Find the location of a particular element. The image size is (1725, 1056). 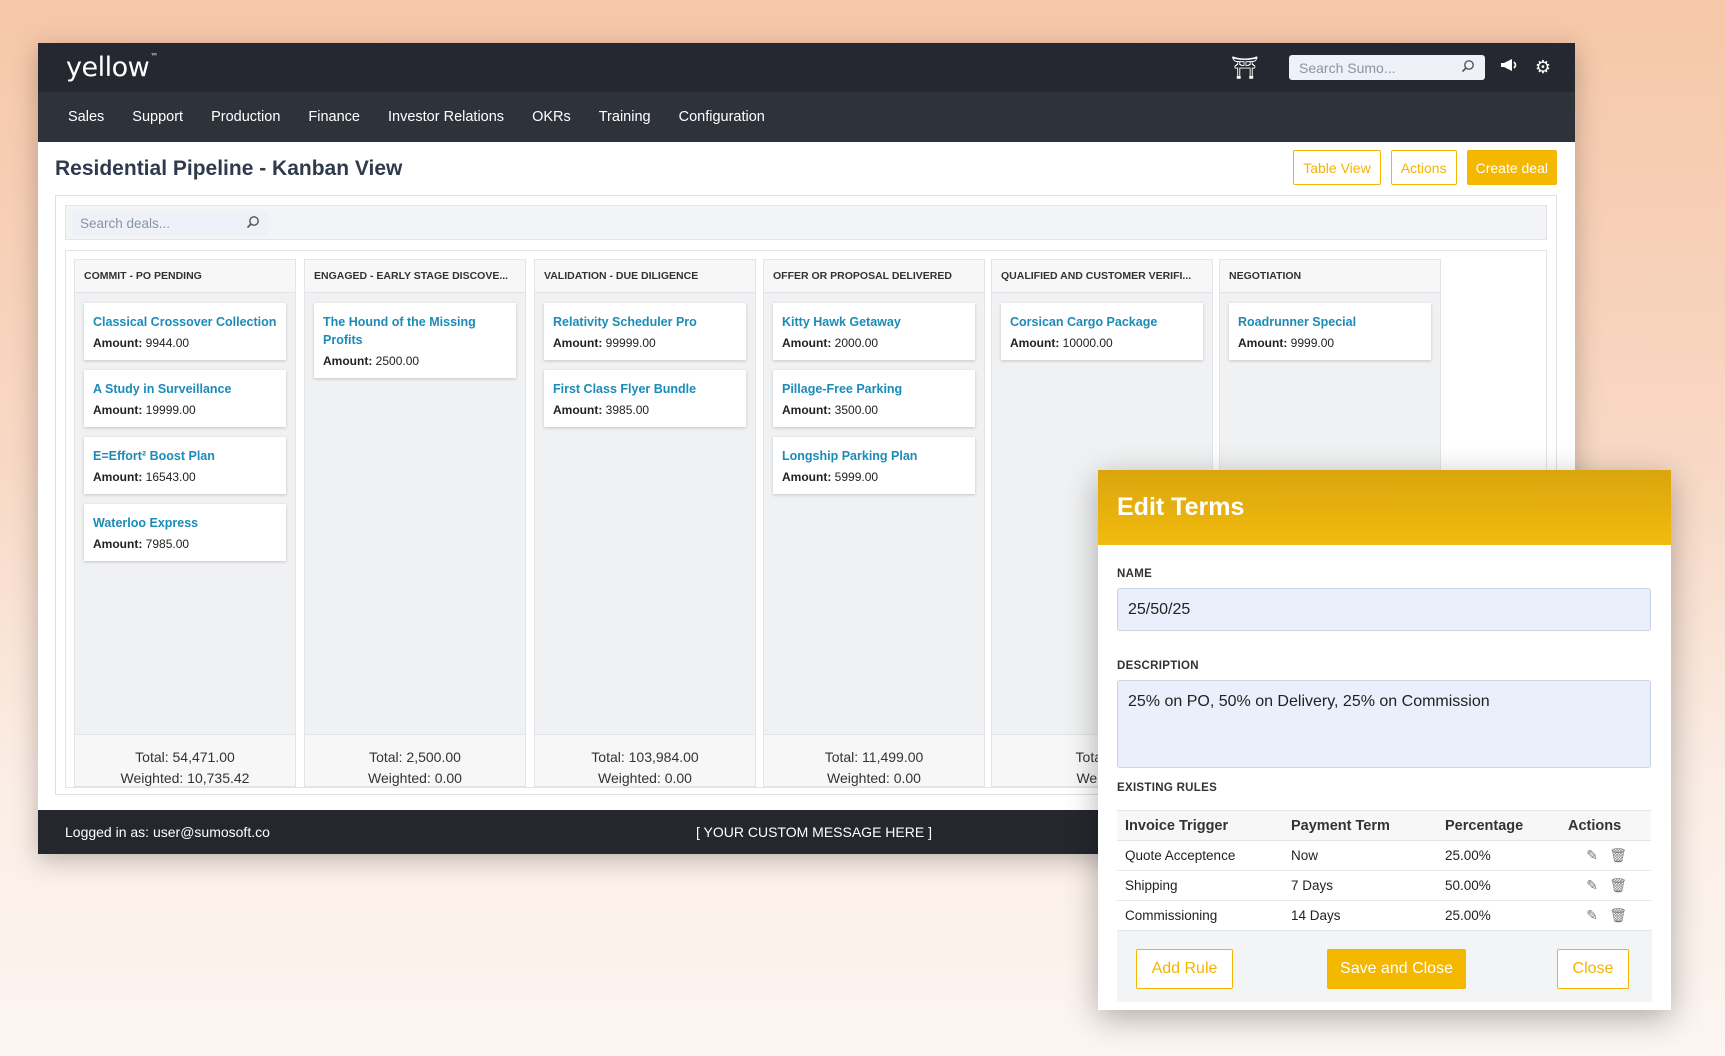

name-label: NAME is located at coordinates (1135, 574).